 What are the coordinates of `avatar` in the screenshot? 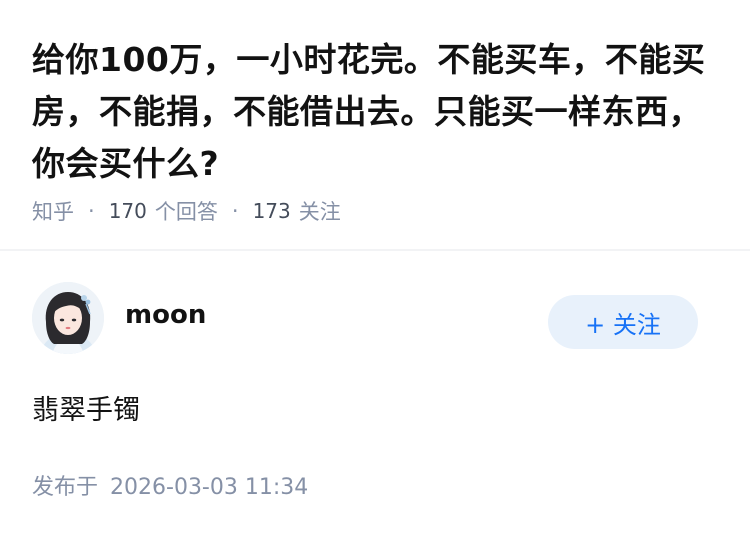 It's located at (68, 318).